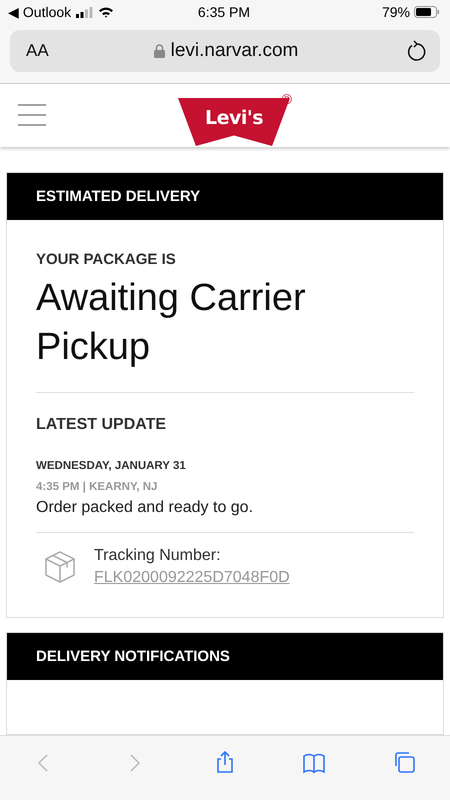  I want to click on clock-time: 6:35 PM, so click(224, 12).